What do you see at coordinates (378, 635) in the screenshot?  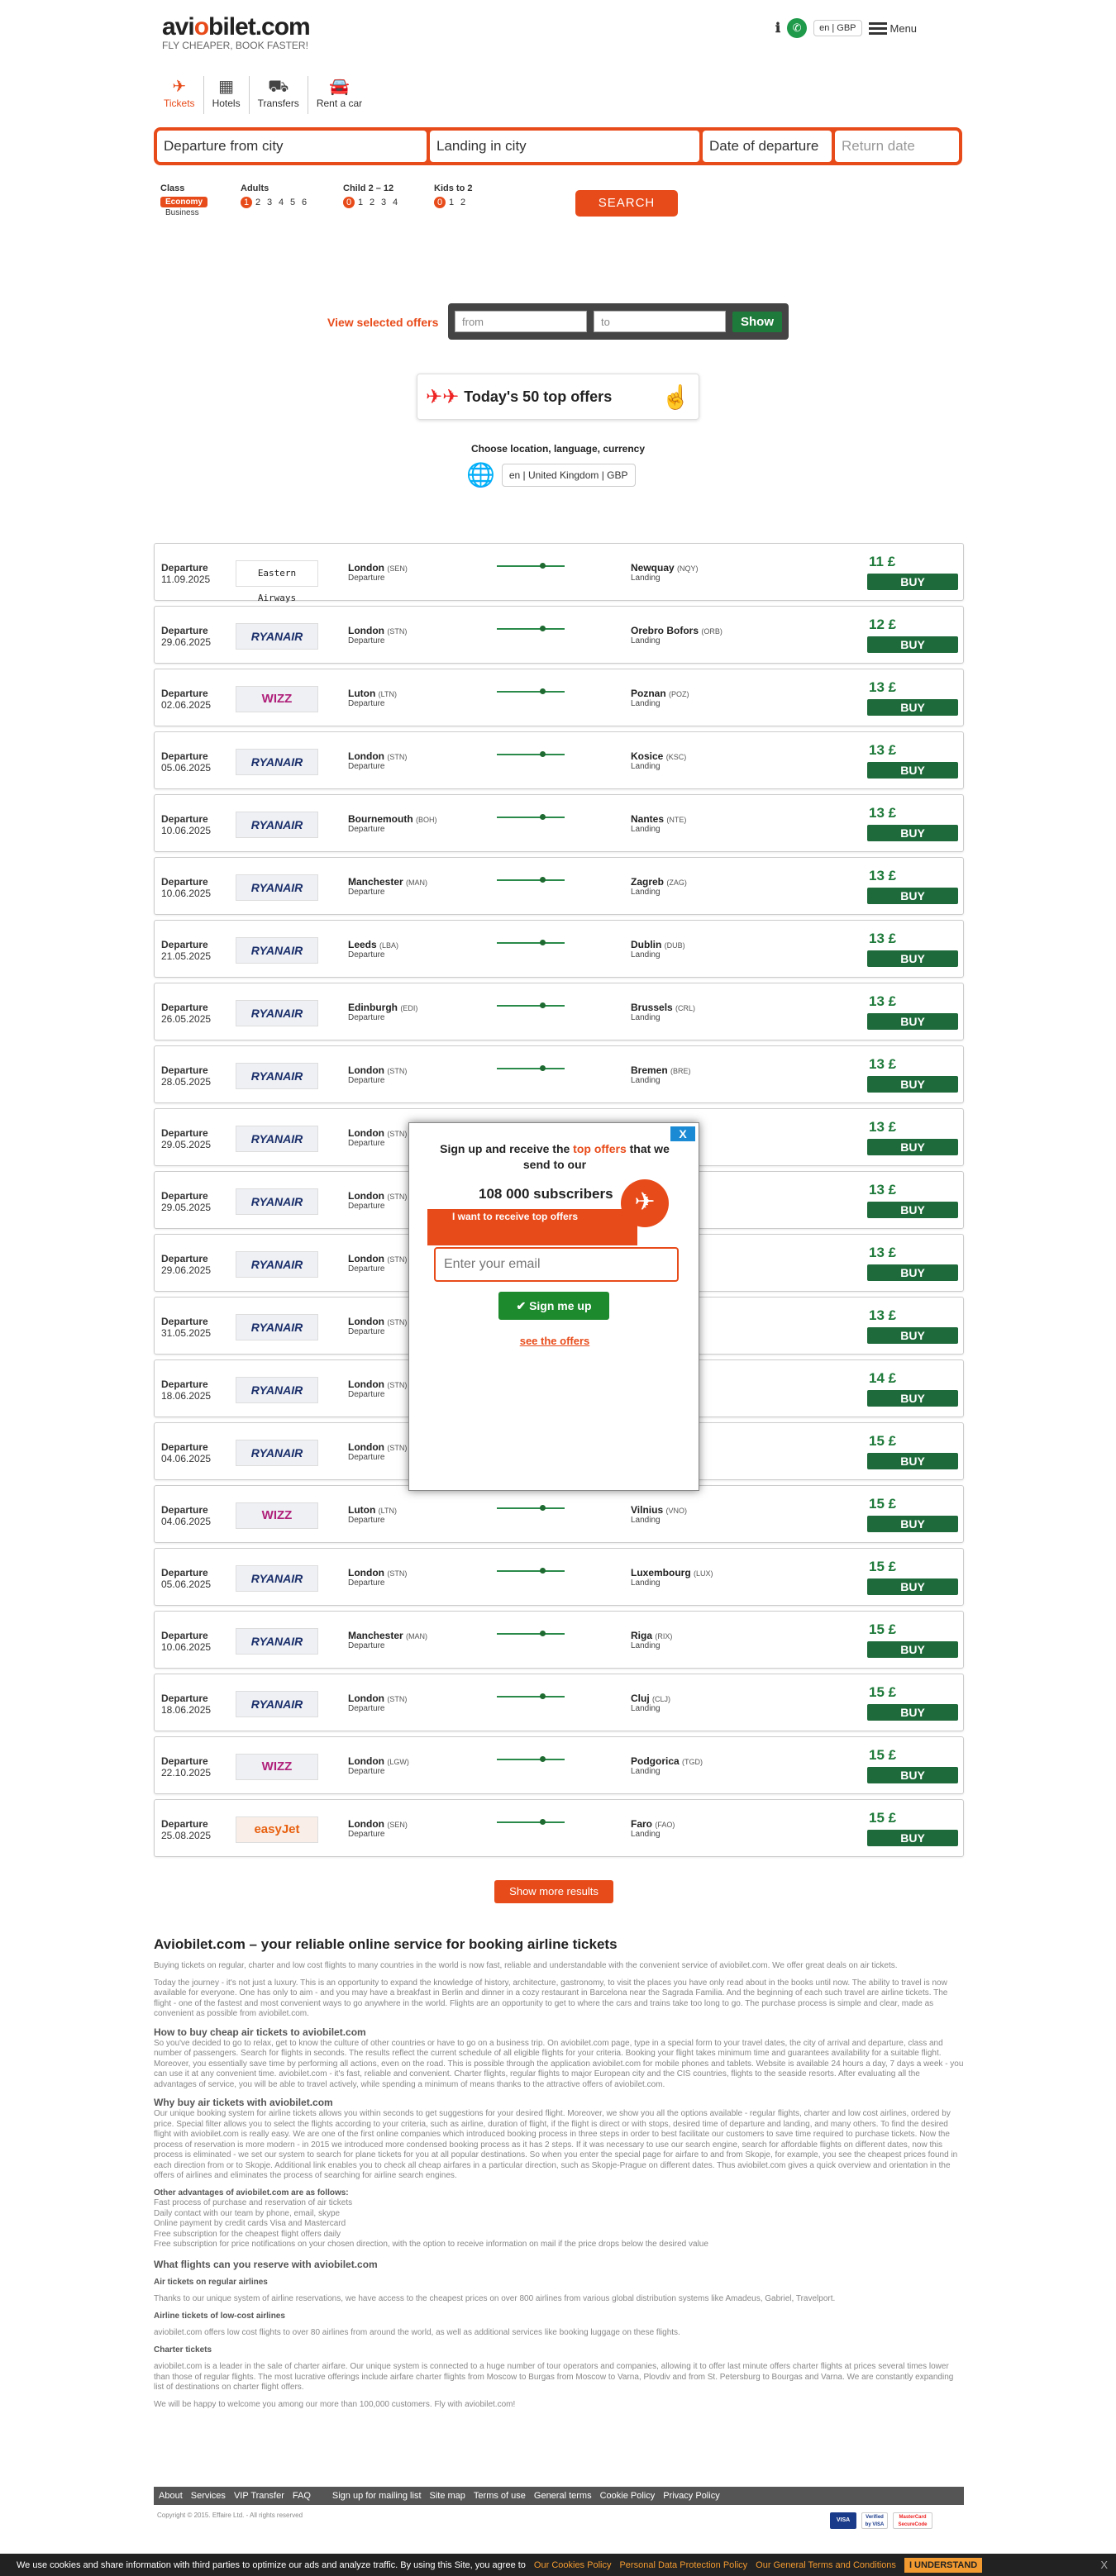 I see `origin: London (STN) Departure` at bounding box center [378, 635].